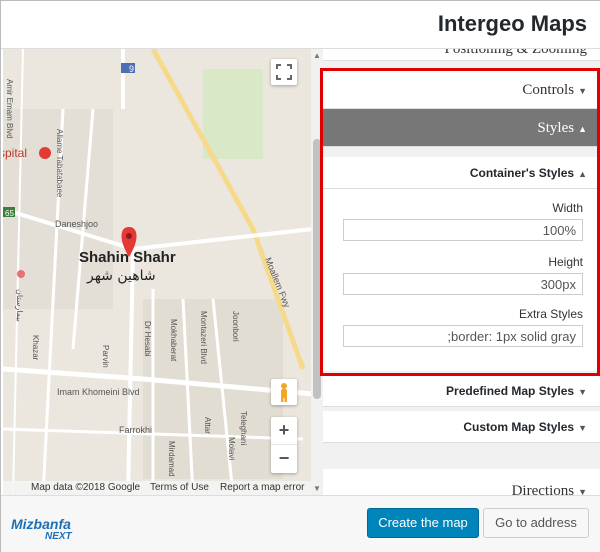  What do you see at coordinates (171, 459) in the screenshot?
I see `street-label: Mirdamad` at bounding box center [171, 459].